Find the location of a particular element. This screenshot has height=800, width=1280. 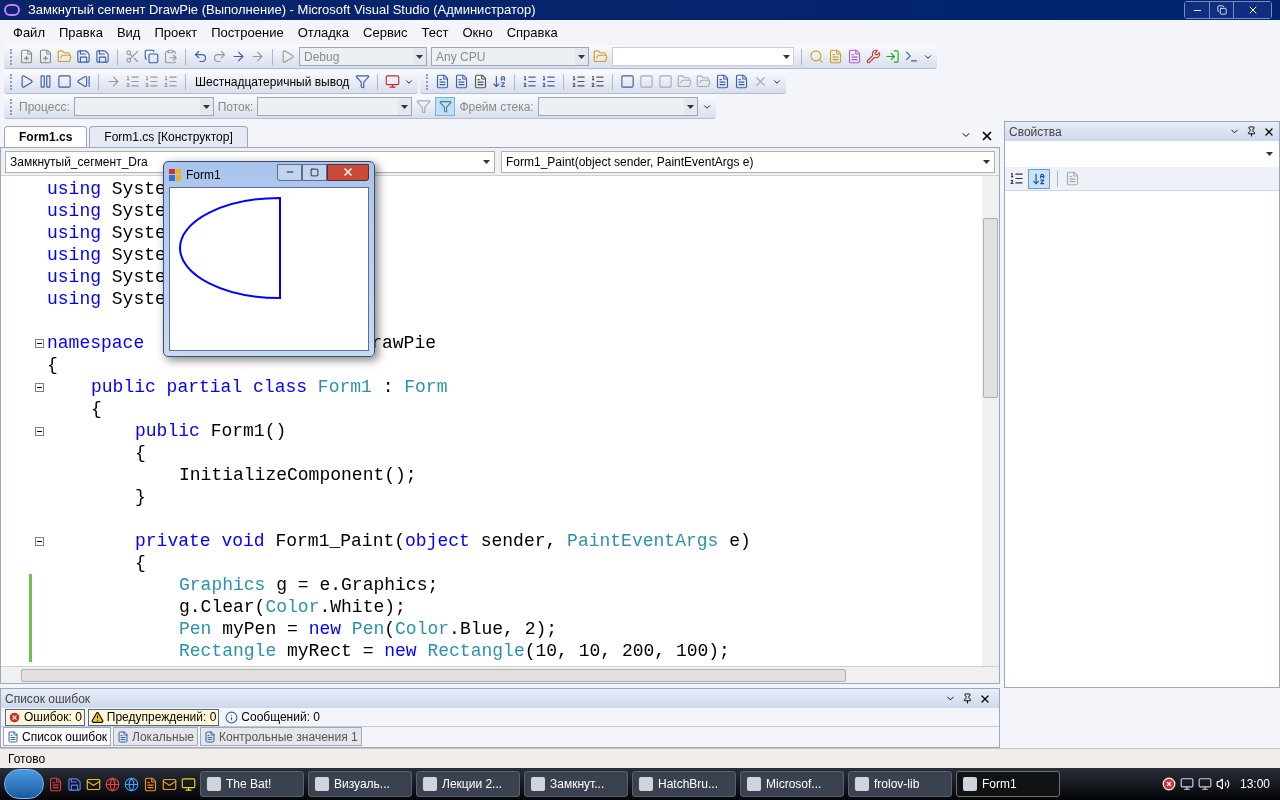

code-token: sender, is located at coordinates (519, 541).